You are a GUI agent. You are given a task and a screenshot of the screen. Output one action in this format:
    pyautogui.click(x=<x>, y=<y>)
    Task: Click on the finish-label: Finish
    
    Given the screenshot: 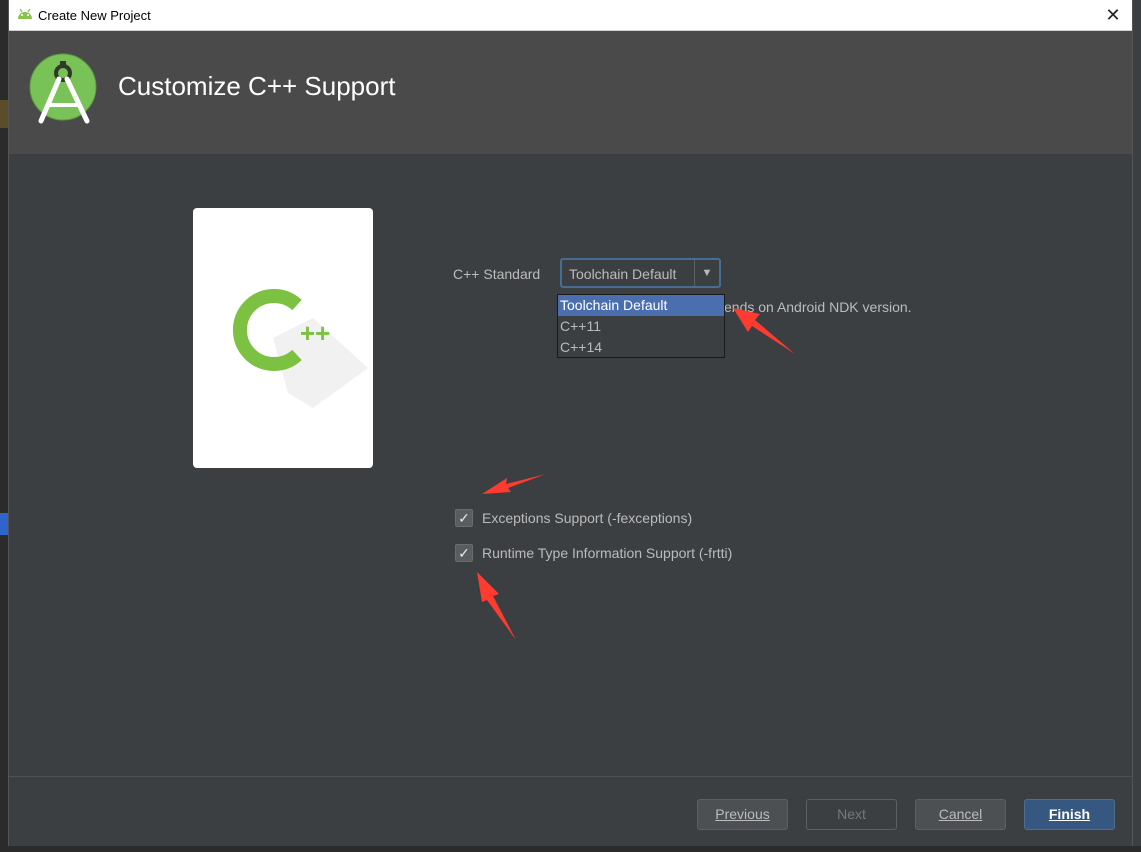 What is the action you would take?
    pyautogui.click(x=1069, y=814)
    